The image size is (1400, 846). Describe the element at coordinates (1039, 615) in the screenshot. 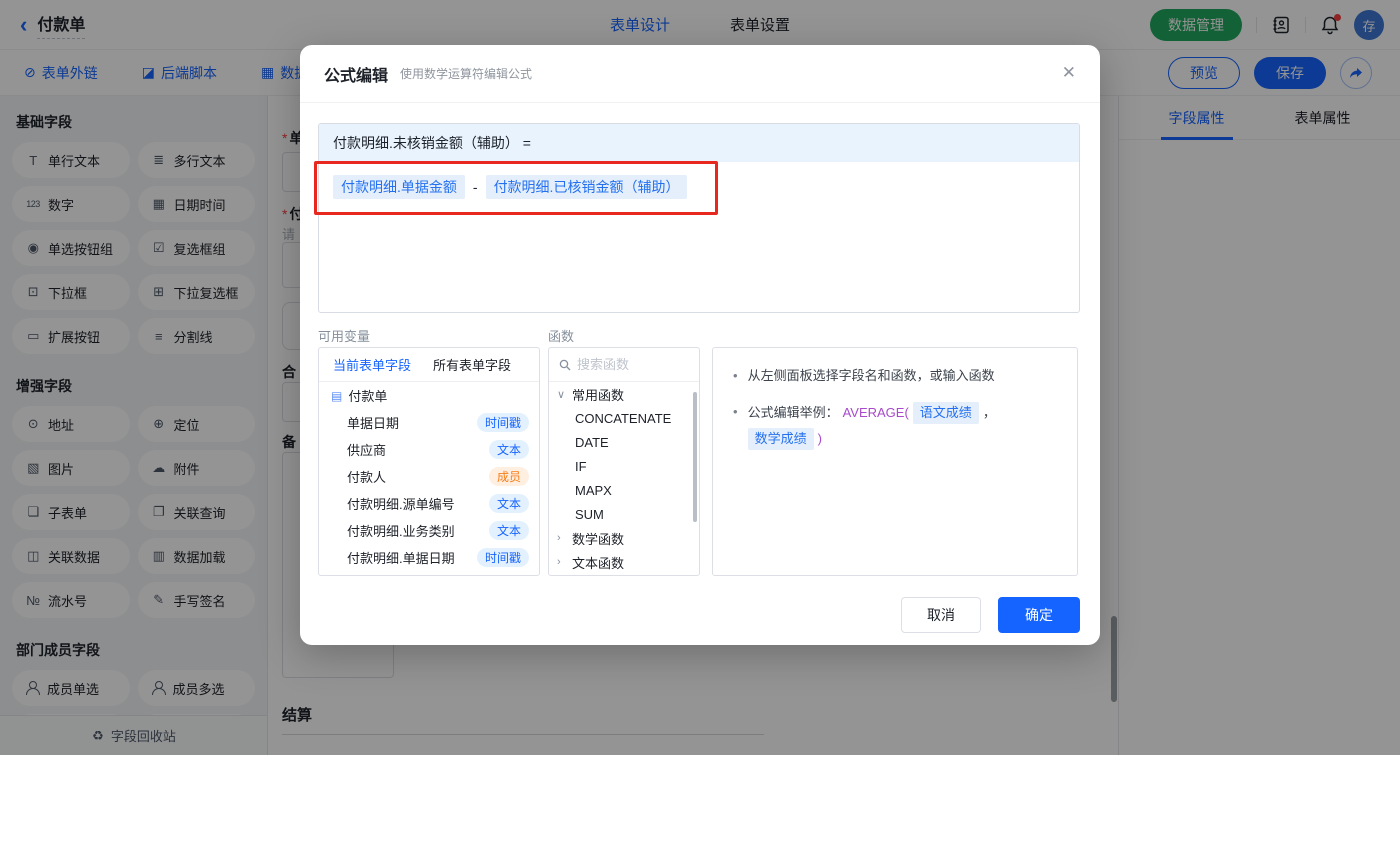

I see `confirm-button: 确定` at that location.